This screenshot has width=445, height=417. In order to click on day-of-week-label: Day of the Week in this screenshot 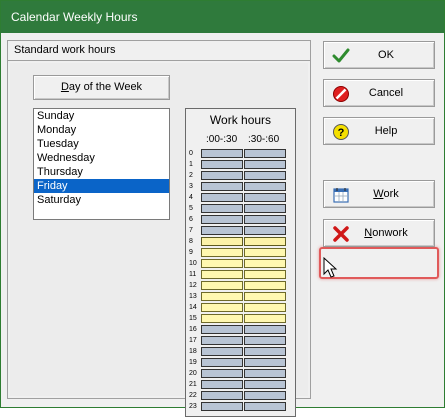, I will do `click(101, 87)`.